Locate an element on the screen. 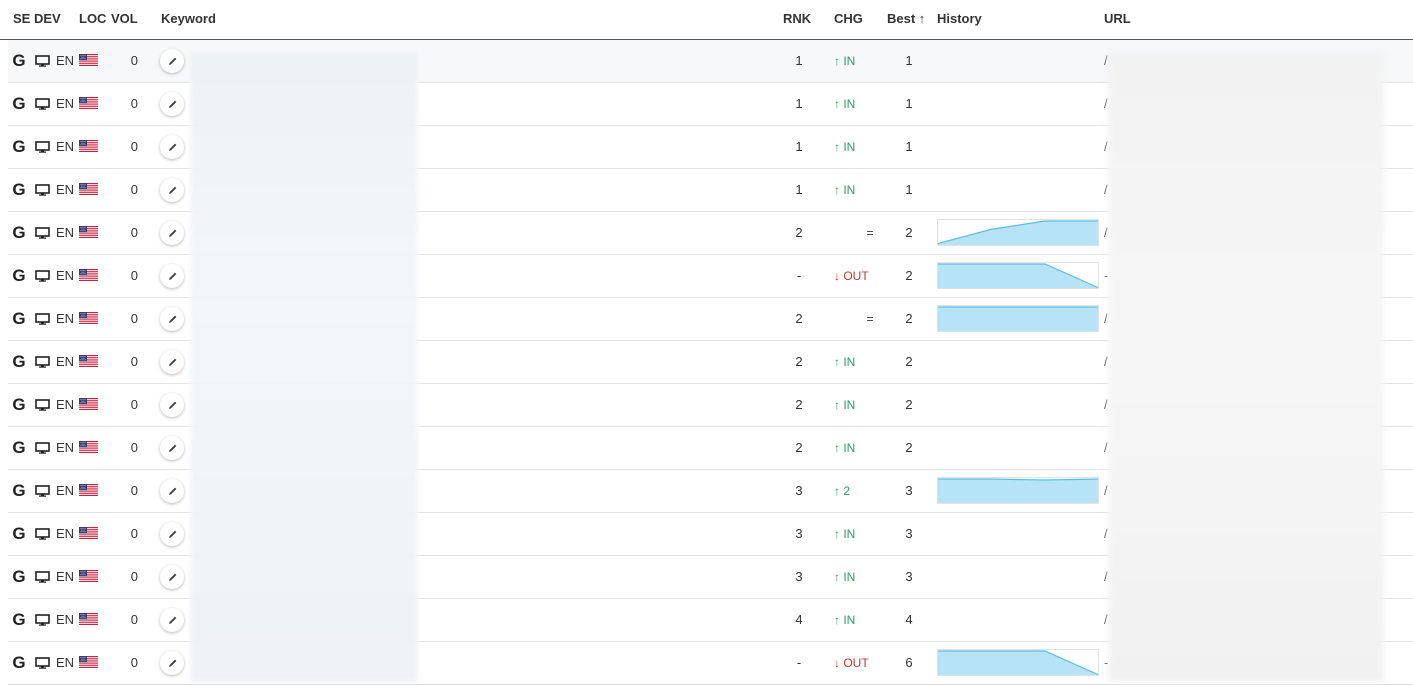 The height and width of the screenshot is (685, 1413). column-header-keyword: Keyword is located at coordinates (188, 18).